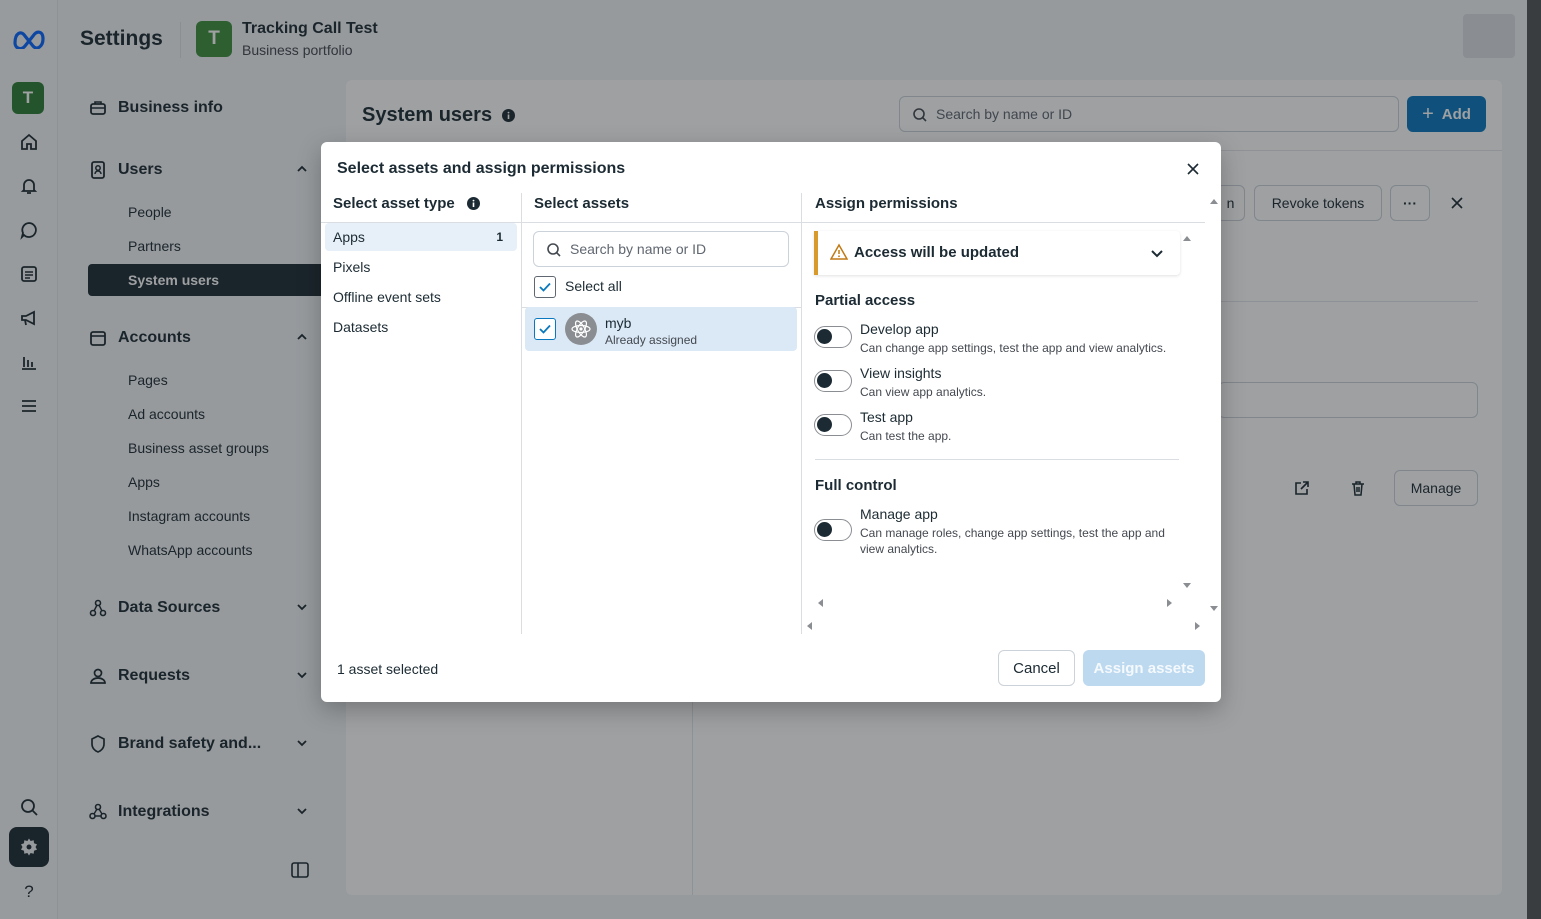 The image size is (1541, 919). What do you see at coordinates (582, 203) in the screenshot?
I see `assets-heading: Select assets` at bounding box center [582, 203].